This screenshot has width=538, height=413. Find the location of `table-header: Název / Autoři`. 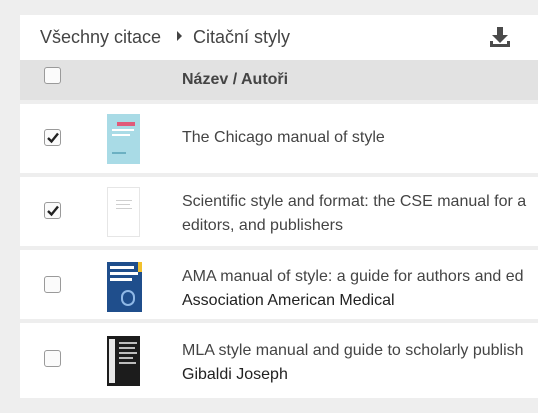

table-header: Název / Autoři is located at coordinates (279, 80).